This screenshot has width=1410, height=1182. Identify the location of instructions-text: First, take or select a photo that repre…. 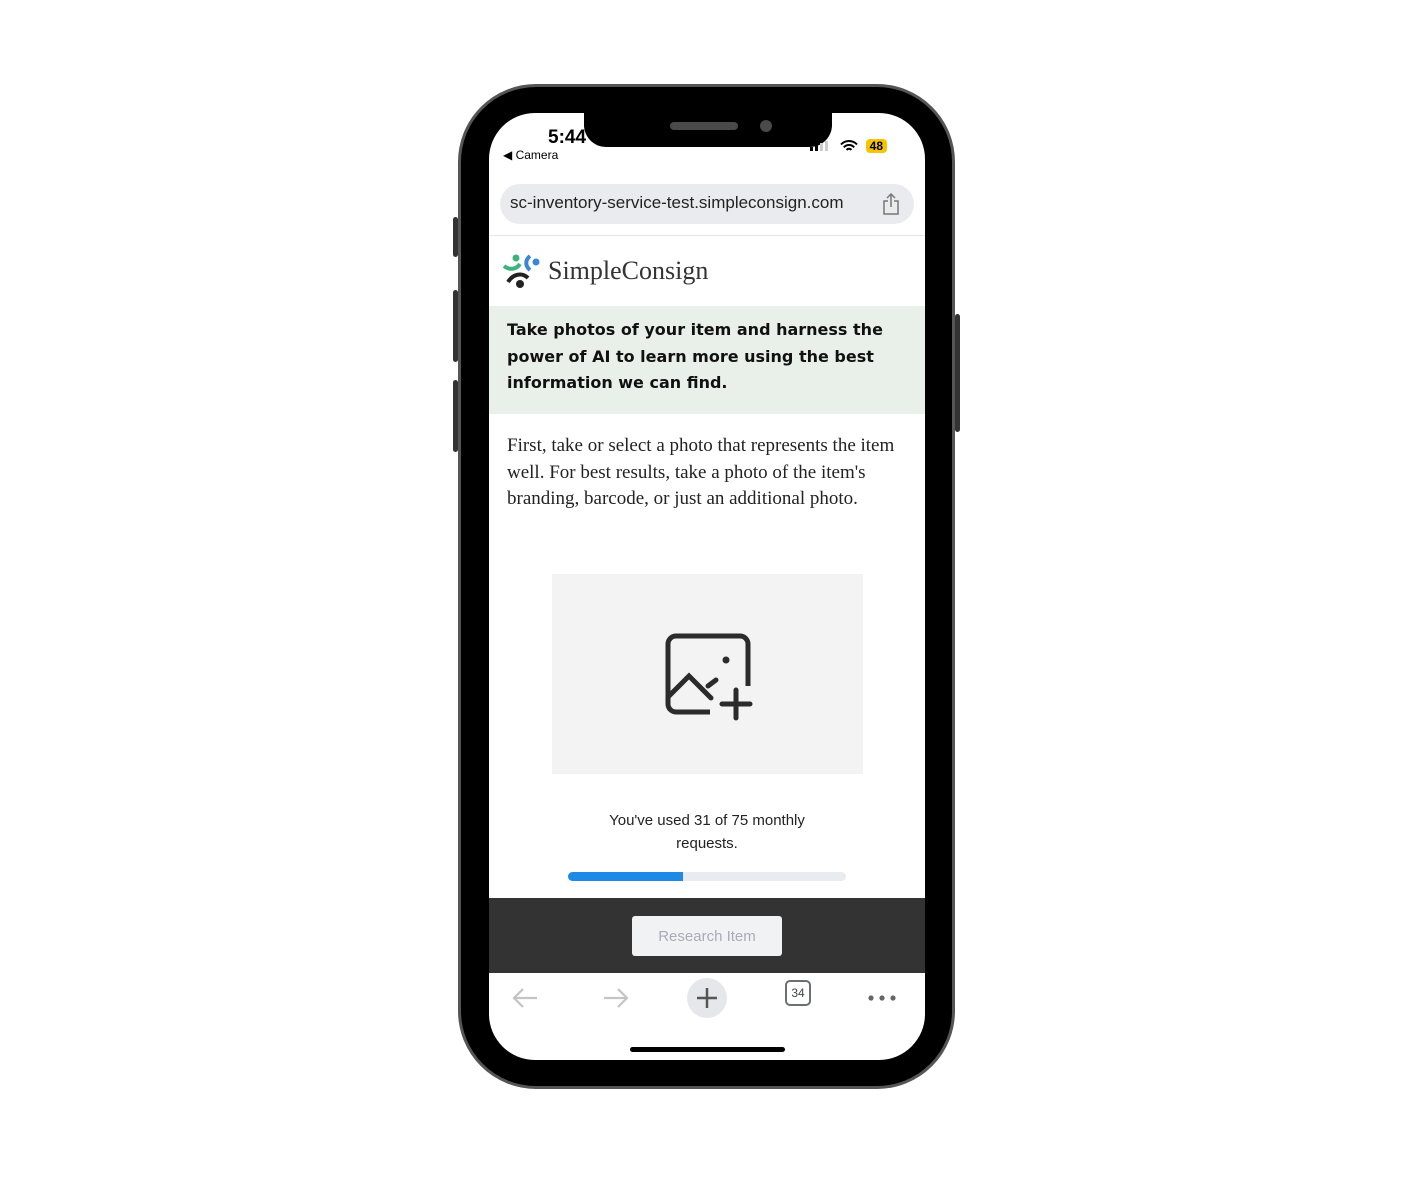
(701, 472).